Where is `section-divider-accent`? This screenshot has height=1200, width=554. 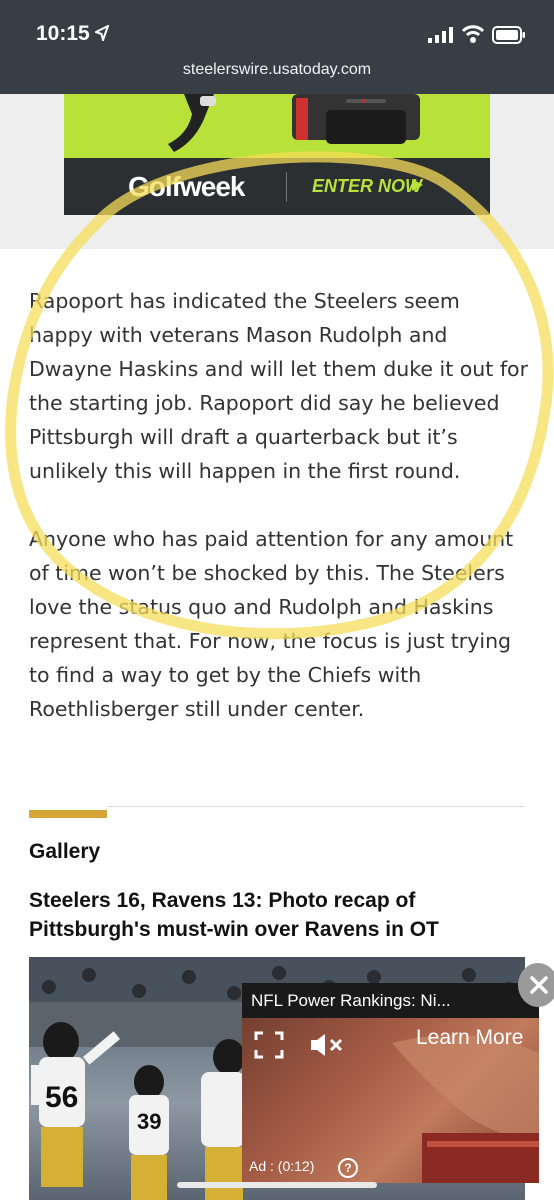
section-divider-accent is located at coordinates (68, 814).